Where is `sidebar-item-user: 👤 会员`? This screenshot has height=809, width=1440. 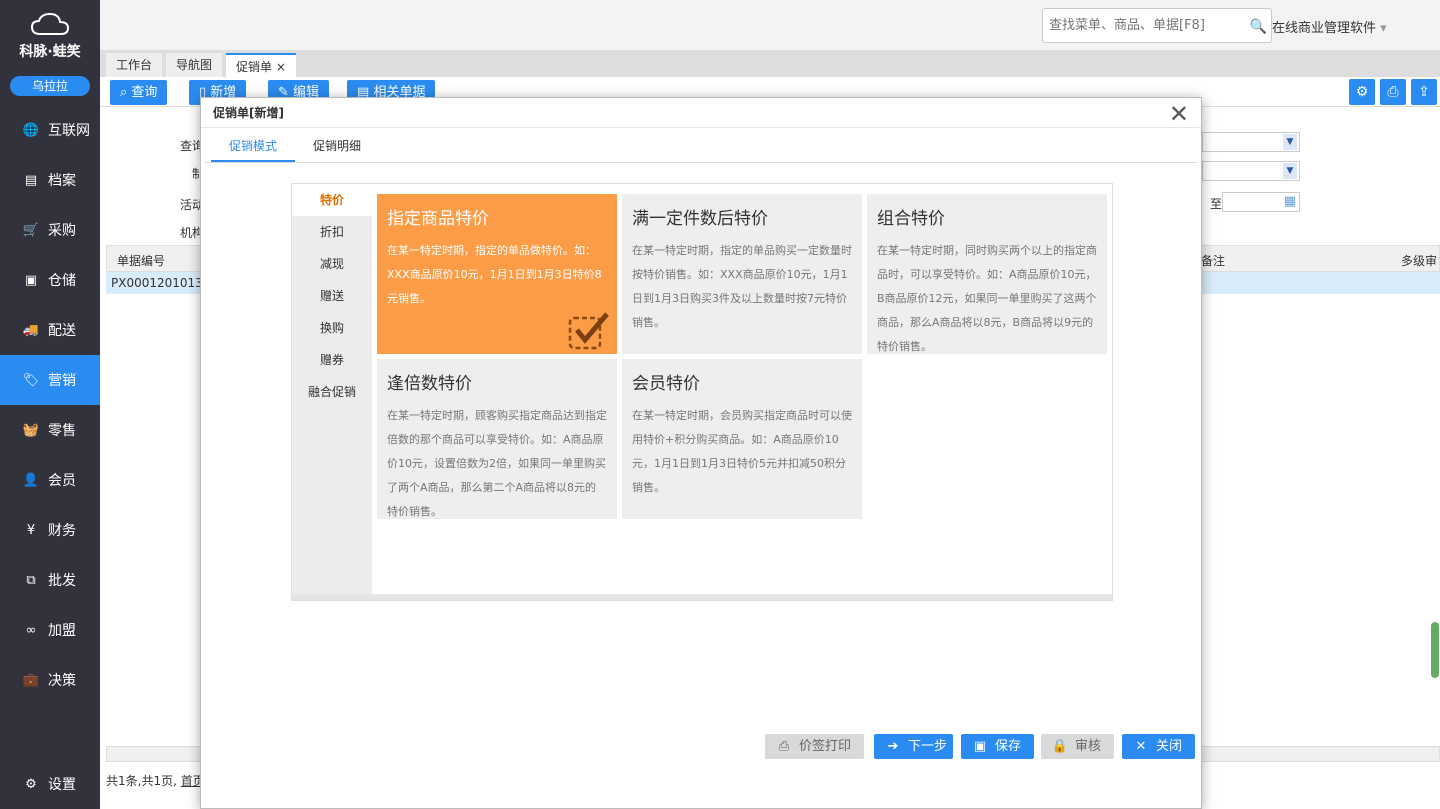
sidebar-item-user: 👤 会员 is located at coordinates (50, 480).